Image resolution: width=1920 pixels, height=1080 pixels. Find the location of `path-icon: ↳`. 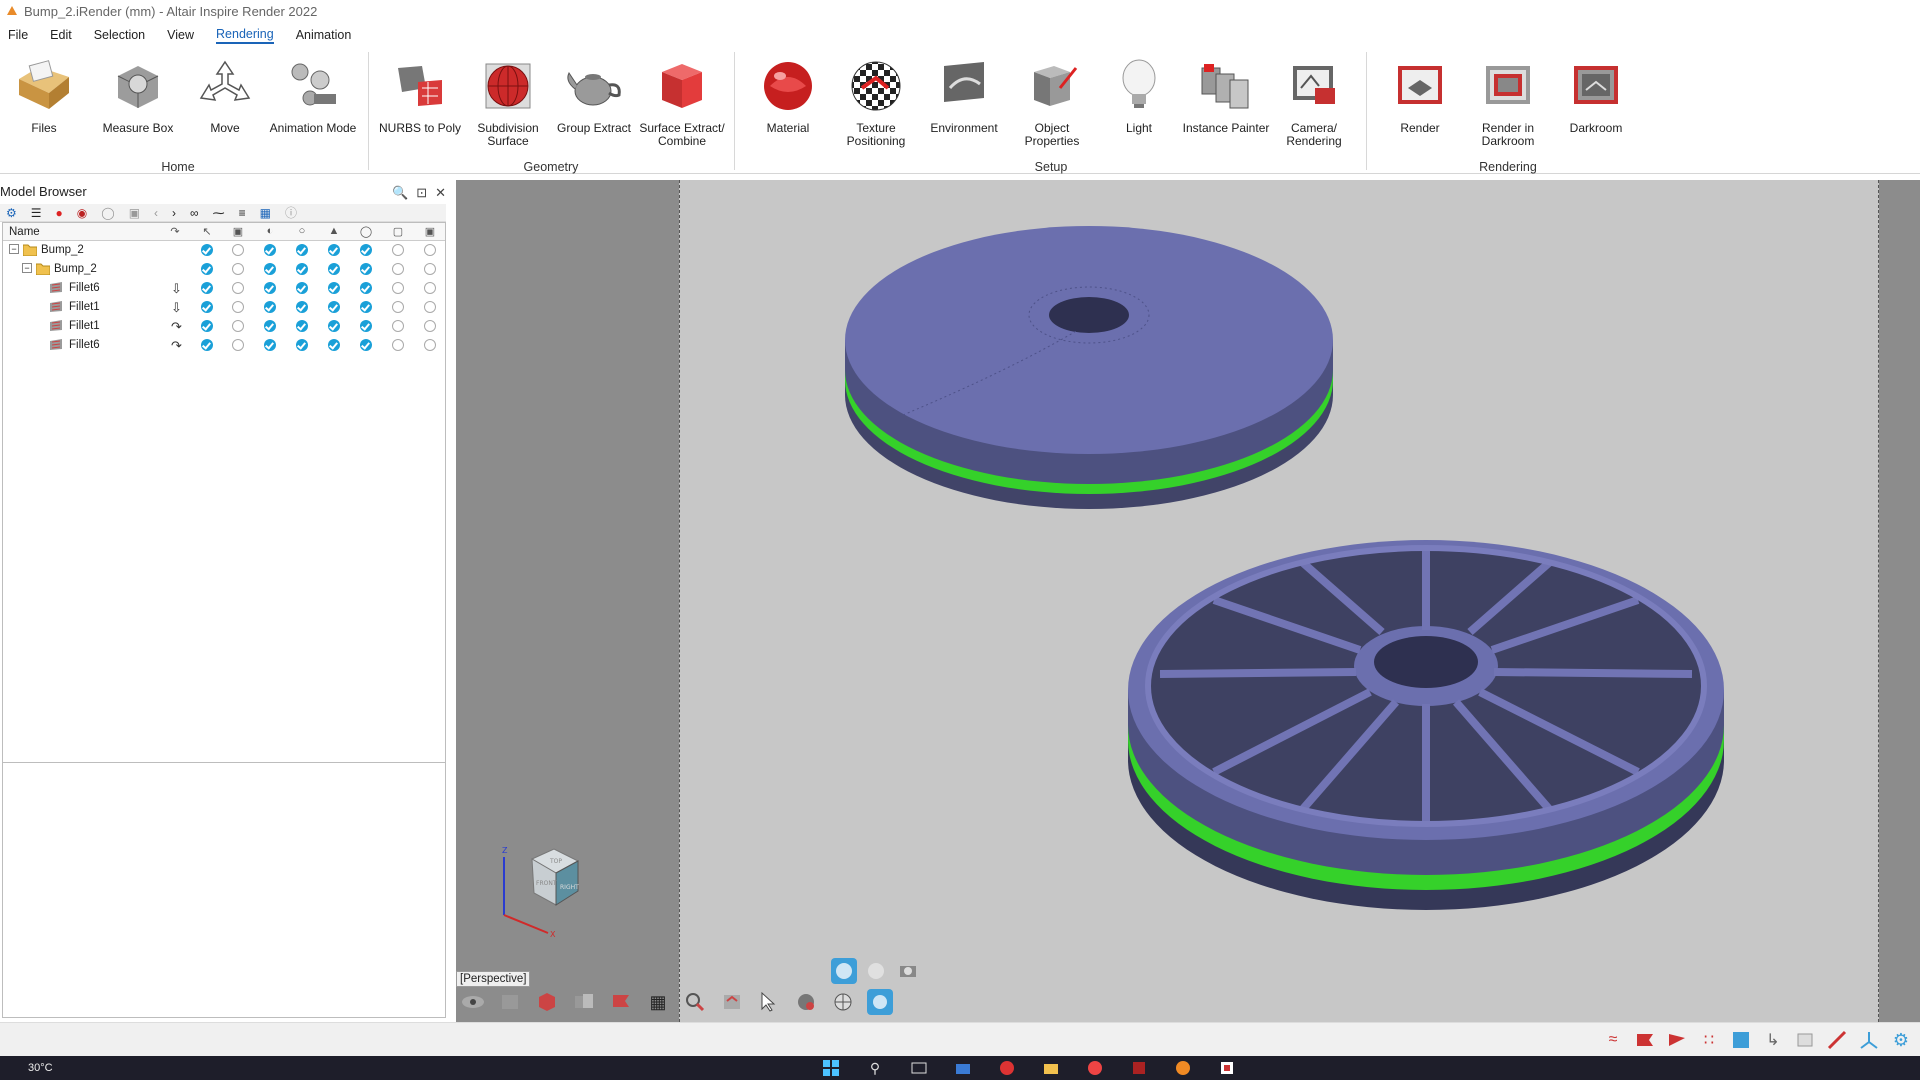

path-icon: ↳ is located at coordinates (1773, 1040).